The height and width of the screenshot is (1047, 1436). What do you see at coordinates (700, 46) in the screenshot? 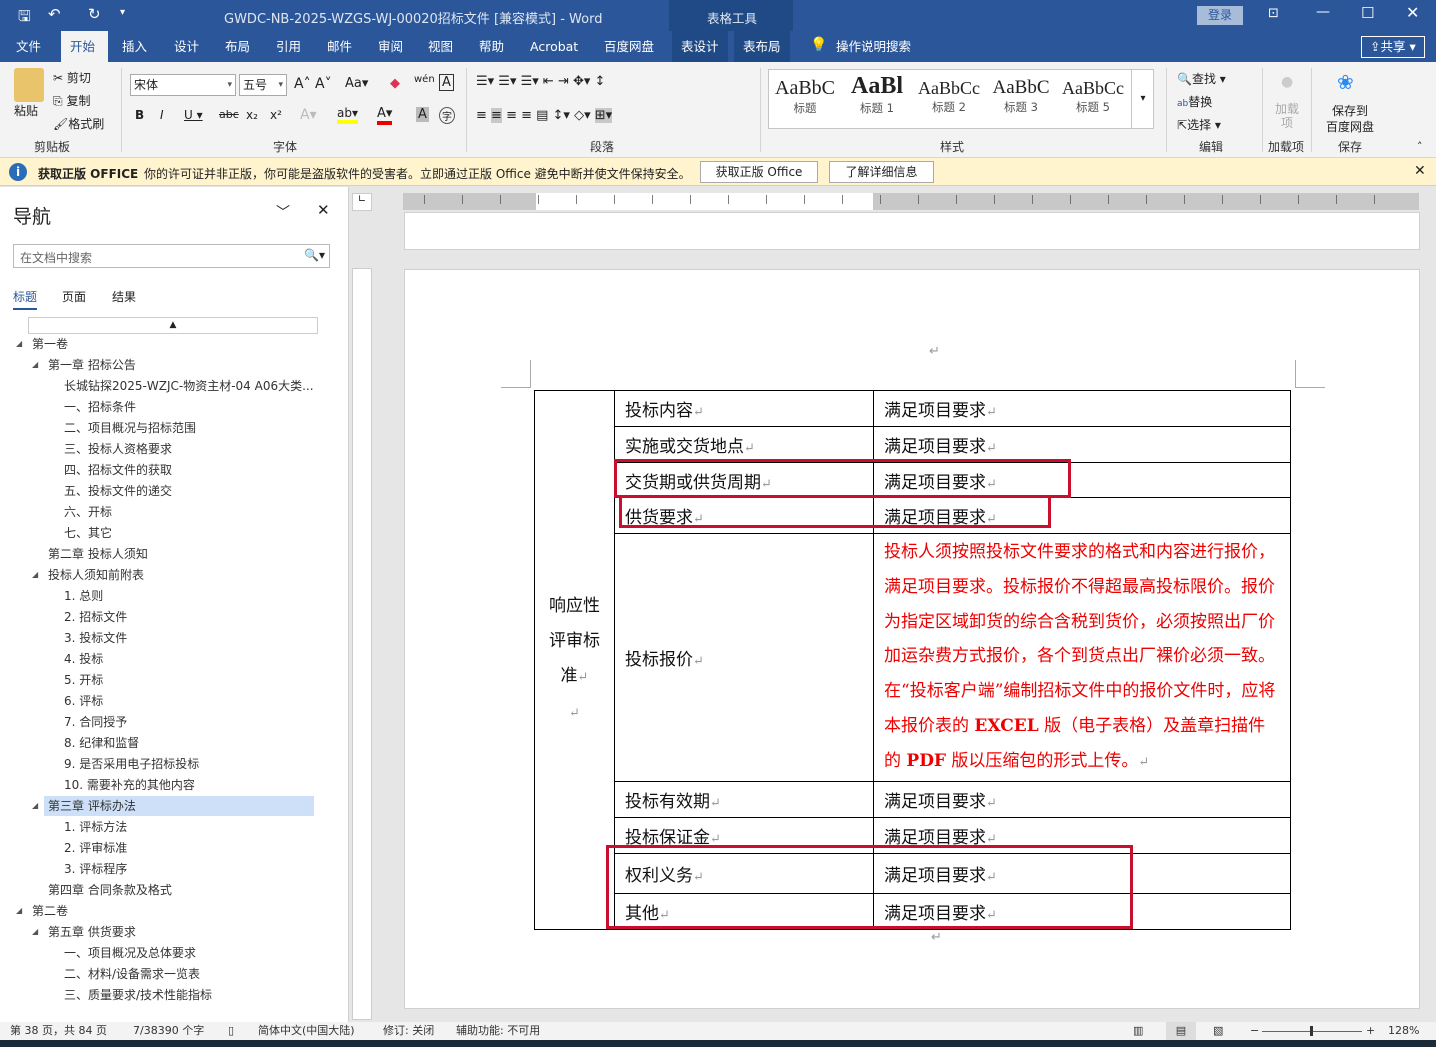
I see `tab-table-design: 表设计` at bounding box center [700, 46].